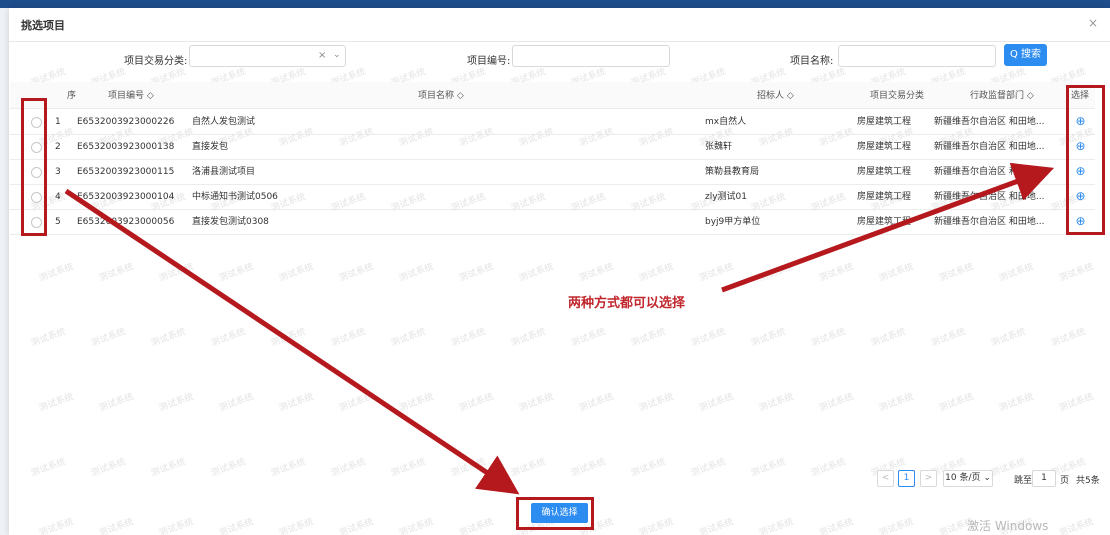  Describe the element at coordinates (224, 122) in the screenshot. I see `row-name: 自然人发包测试` at that location.